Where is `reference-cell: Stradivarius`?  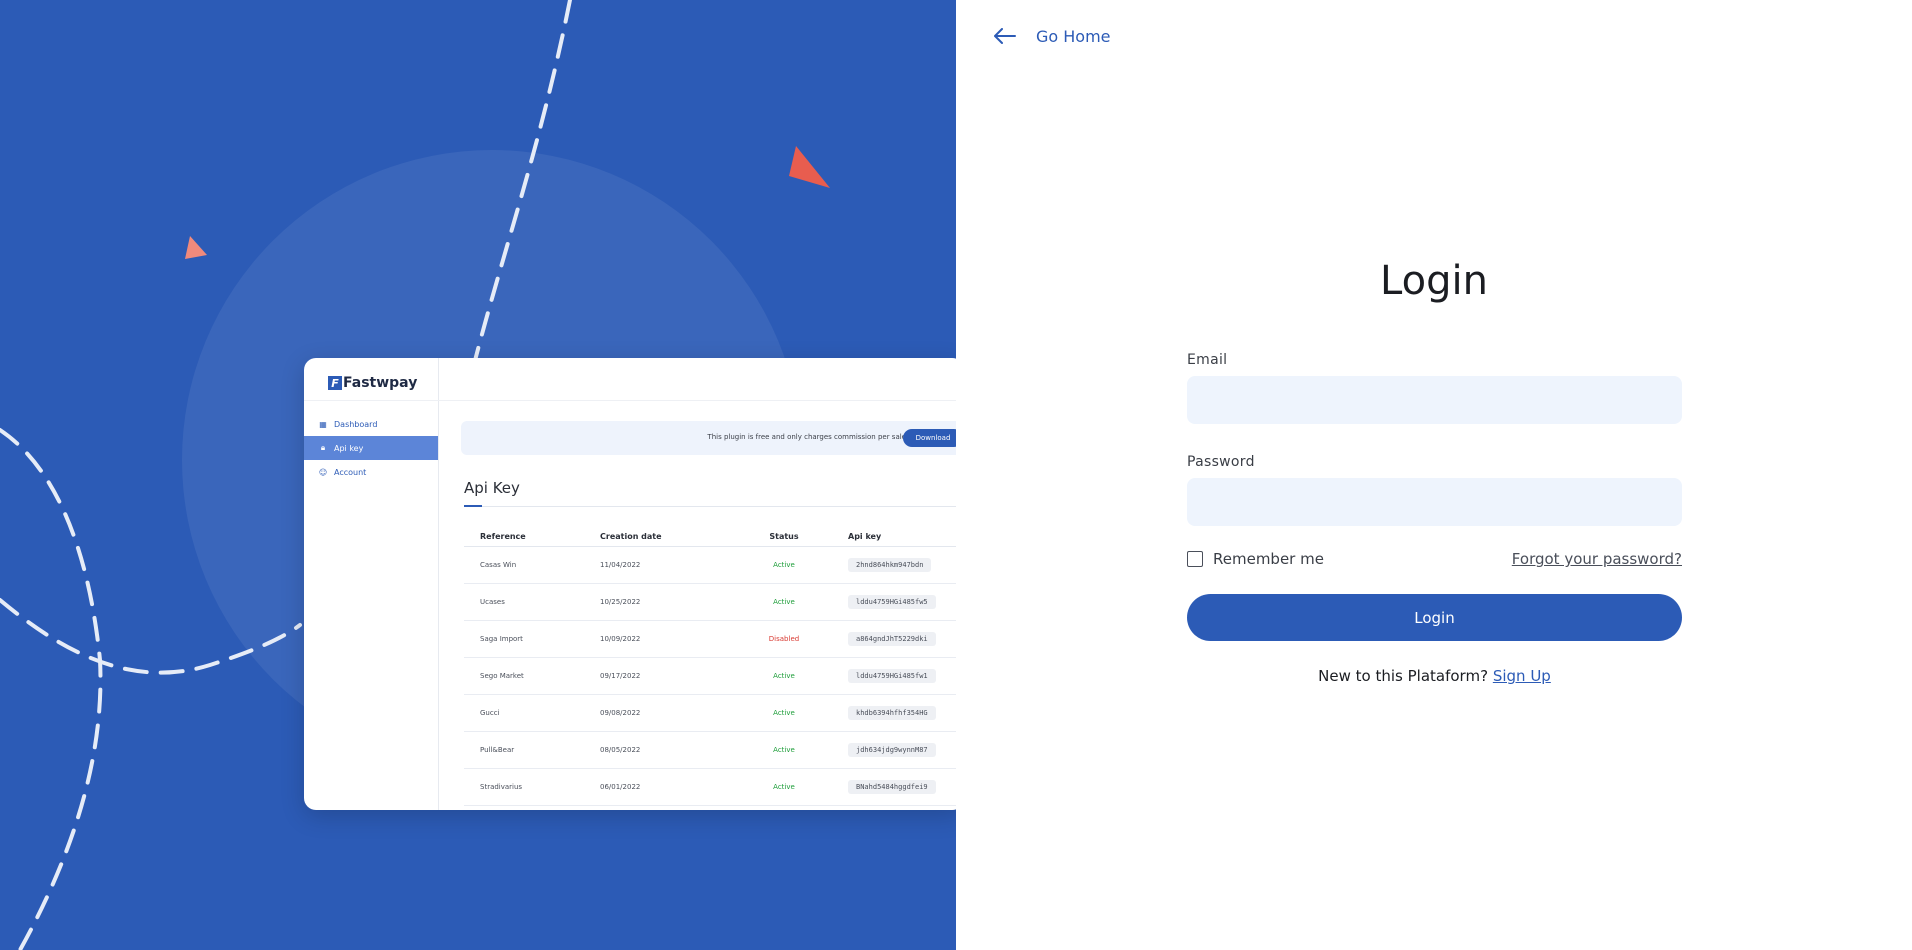
reference-cell: Stradivarius is located at coordinates (501, 787).